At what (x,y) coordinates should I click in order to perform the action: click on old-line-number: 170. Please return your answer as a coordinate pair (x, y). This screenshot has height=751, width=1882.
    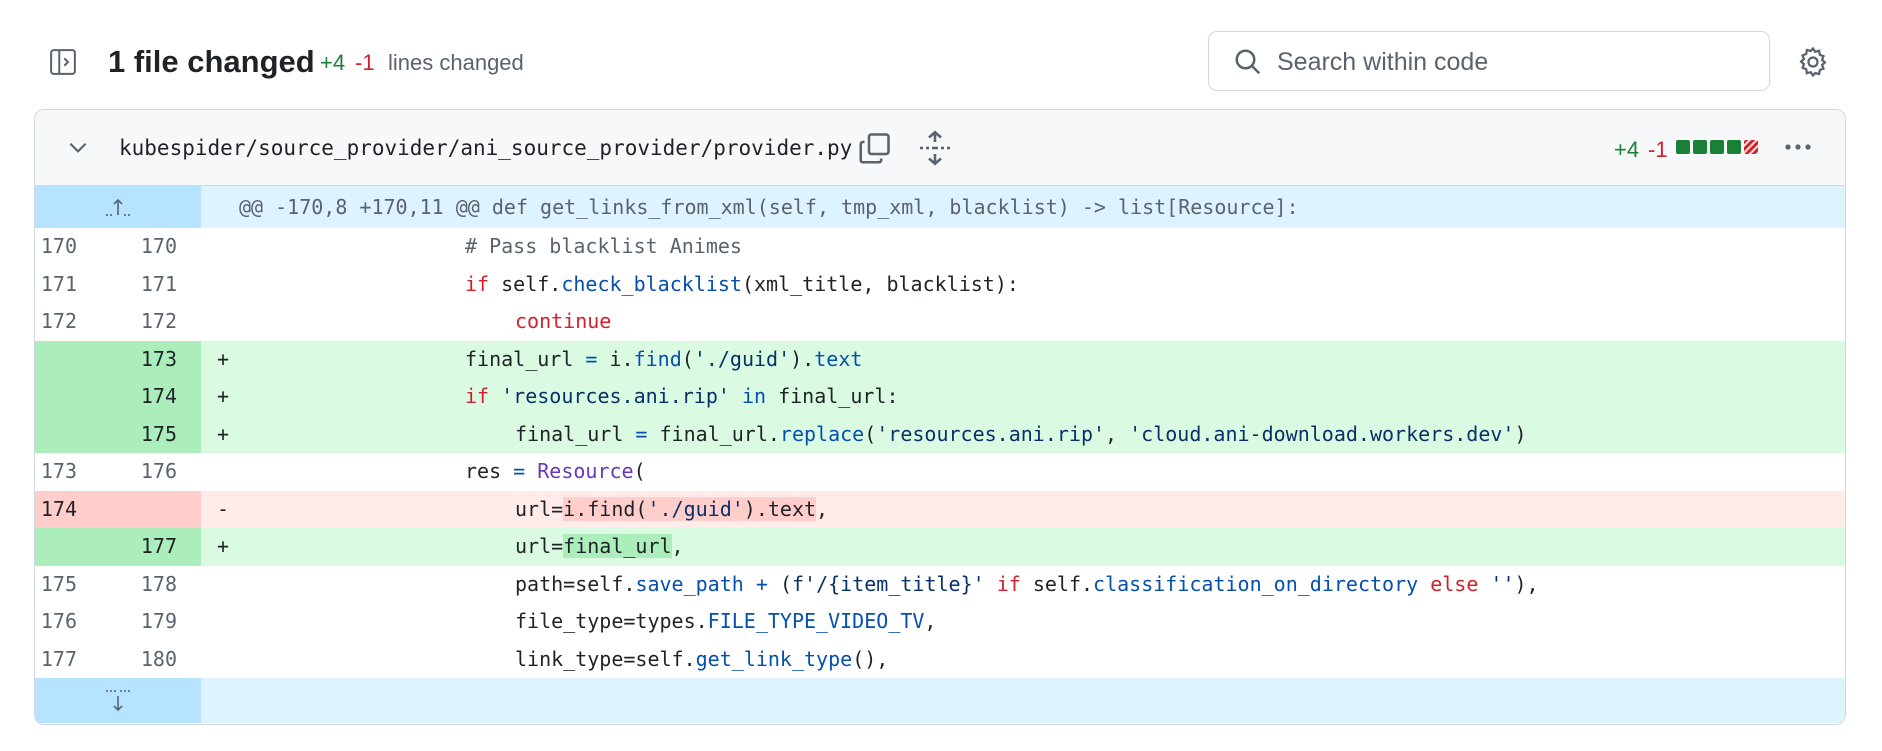
    Looking at the image, I should click on (56, 247).